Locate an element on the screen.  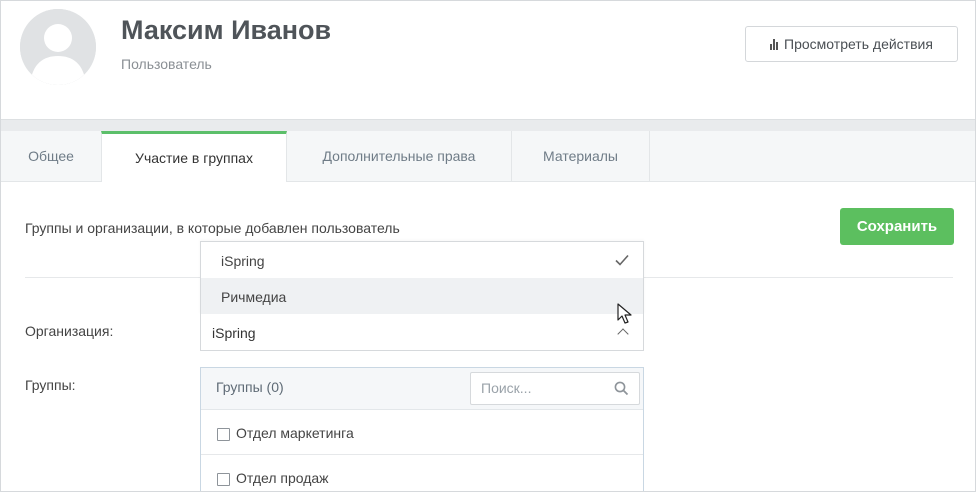
tab-general: Общее is located at coordinates (51, 156).